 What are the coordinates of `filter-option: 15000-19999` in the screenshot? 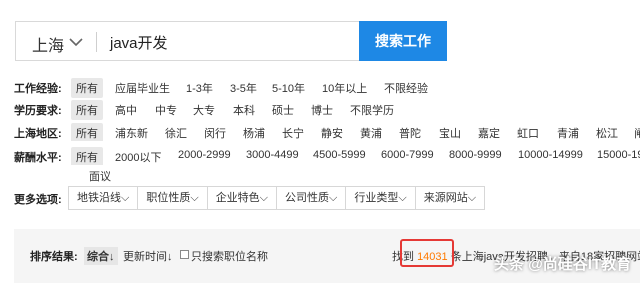 It's located at (618, 155).